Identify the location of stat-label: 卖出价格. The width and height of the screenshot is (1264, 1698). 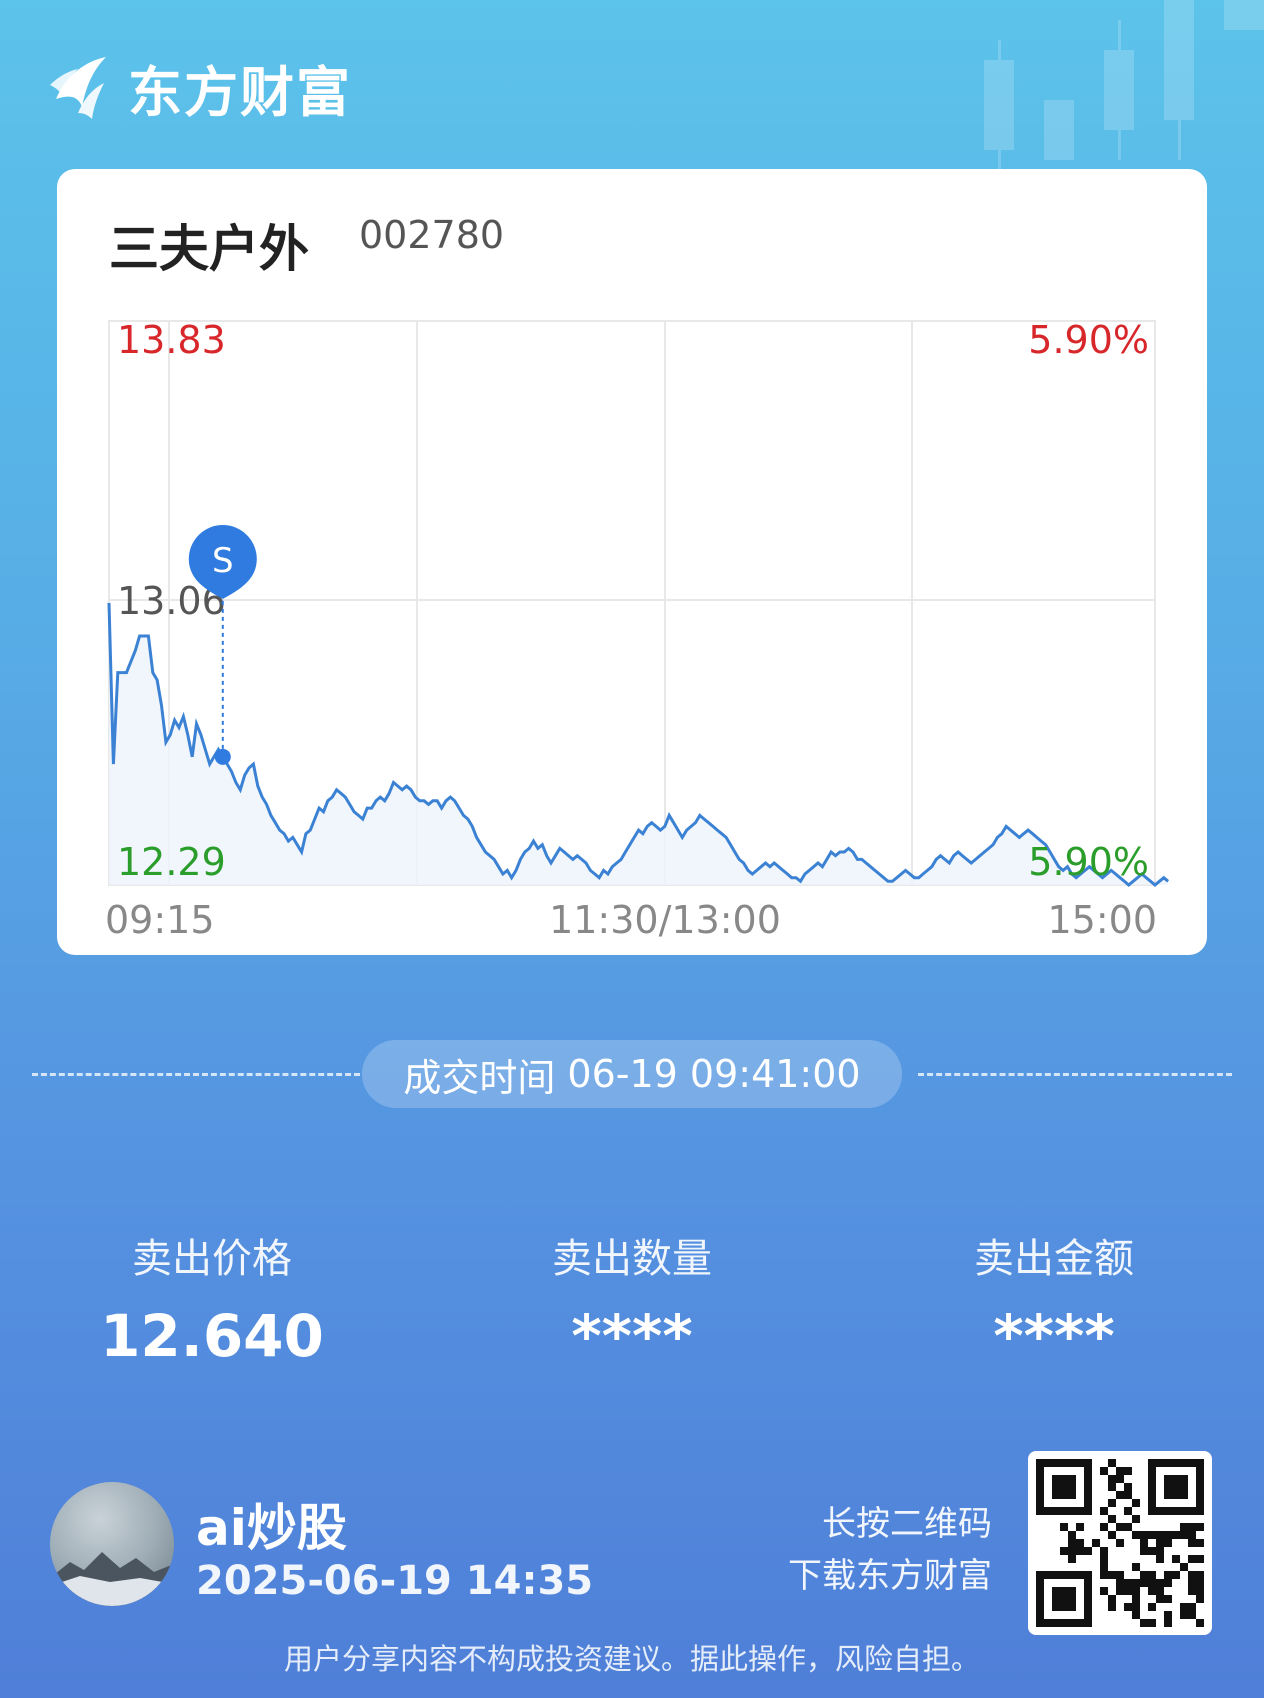
(212, 1259).